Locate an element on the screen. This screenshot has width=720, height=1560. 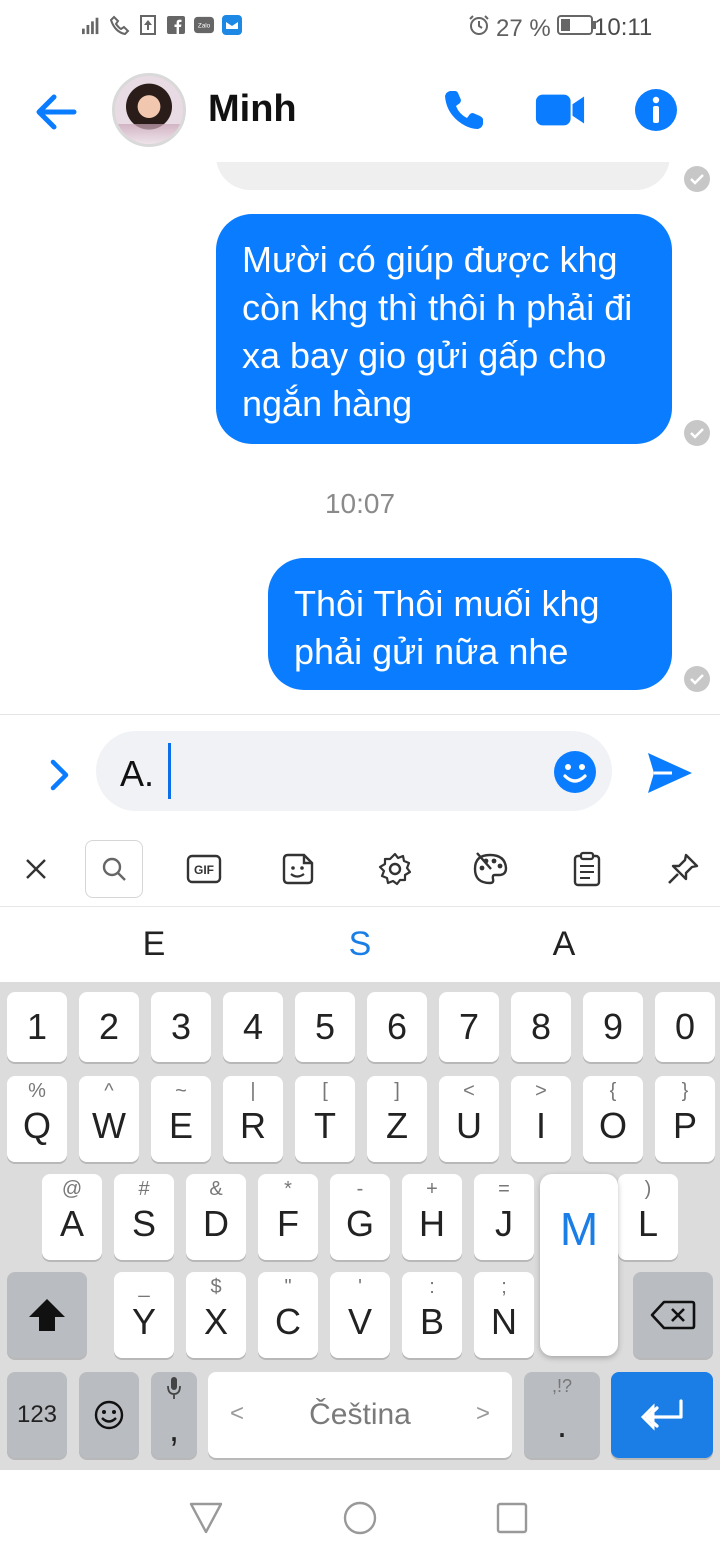
key-x: $ X is located at coordinates (216, 1315).